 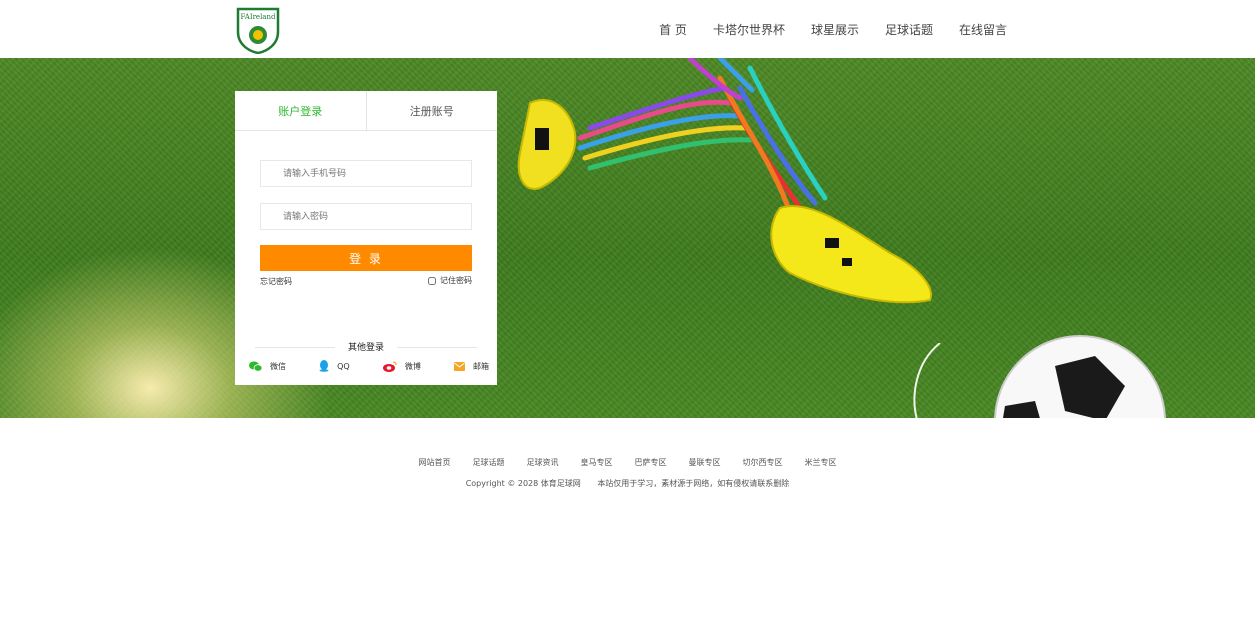 I want to click on phone-input, so click(x=366, y=173).